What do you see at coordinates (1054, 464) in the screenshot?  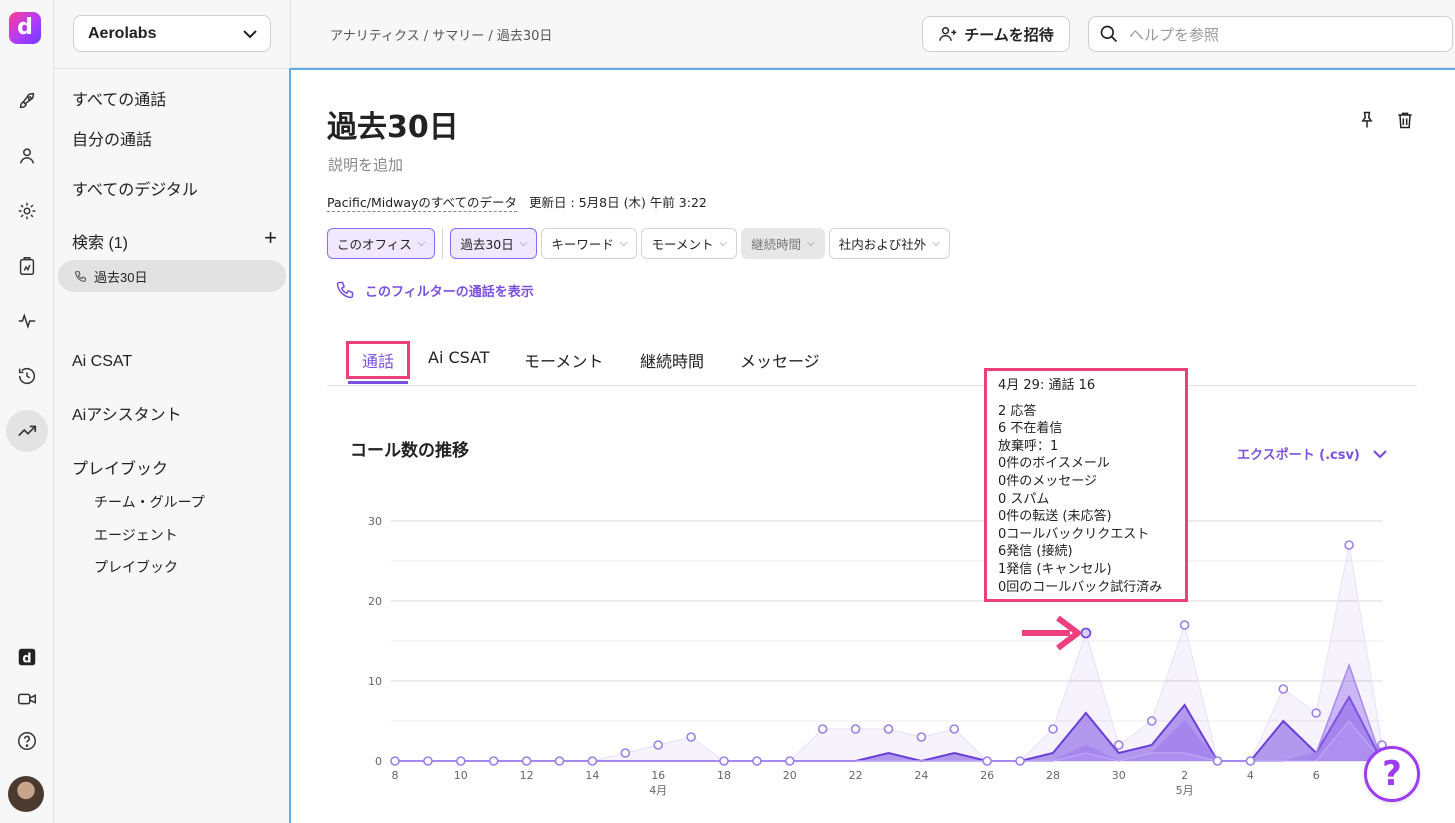 I see `tooltip-line: 0件のボイスメール` at bounding box center [1054, 464].